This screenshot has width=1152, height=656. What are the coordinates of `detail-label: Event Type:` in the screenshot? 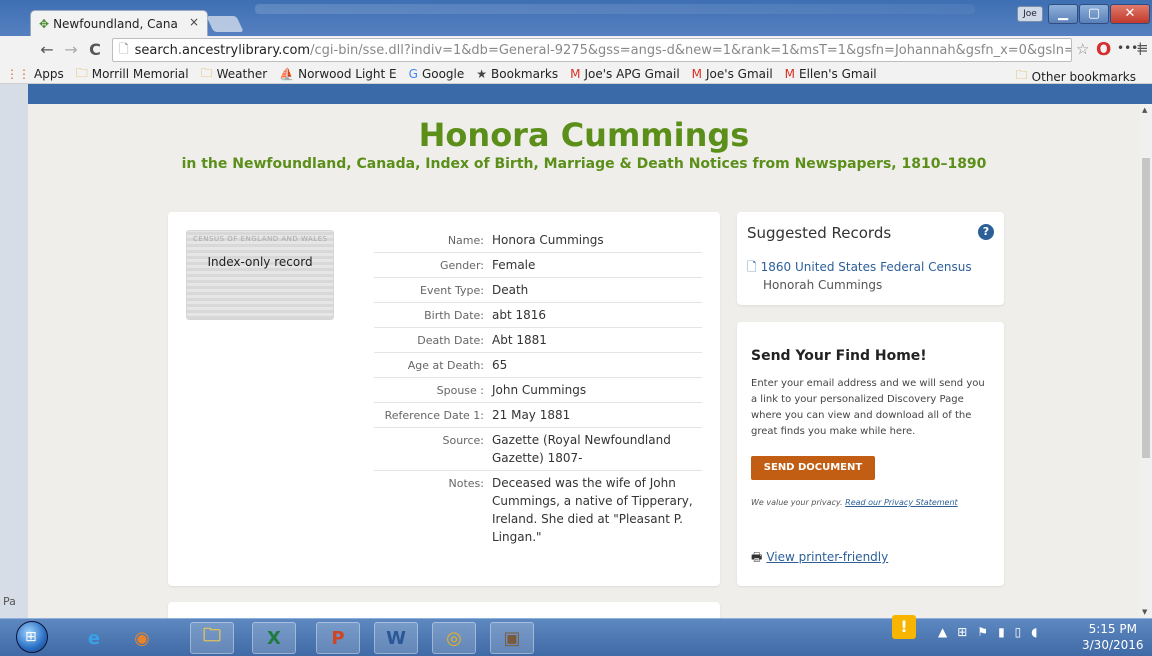 It's located at (452, 290).